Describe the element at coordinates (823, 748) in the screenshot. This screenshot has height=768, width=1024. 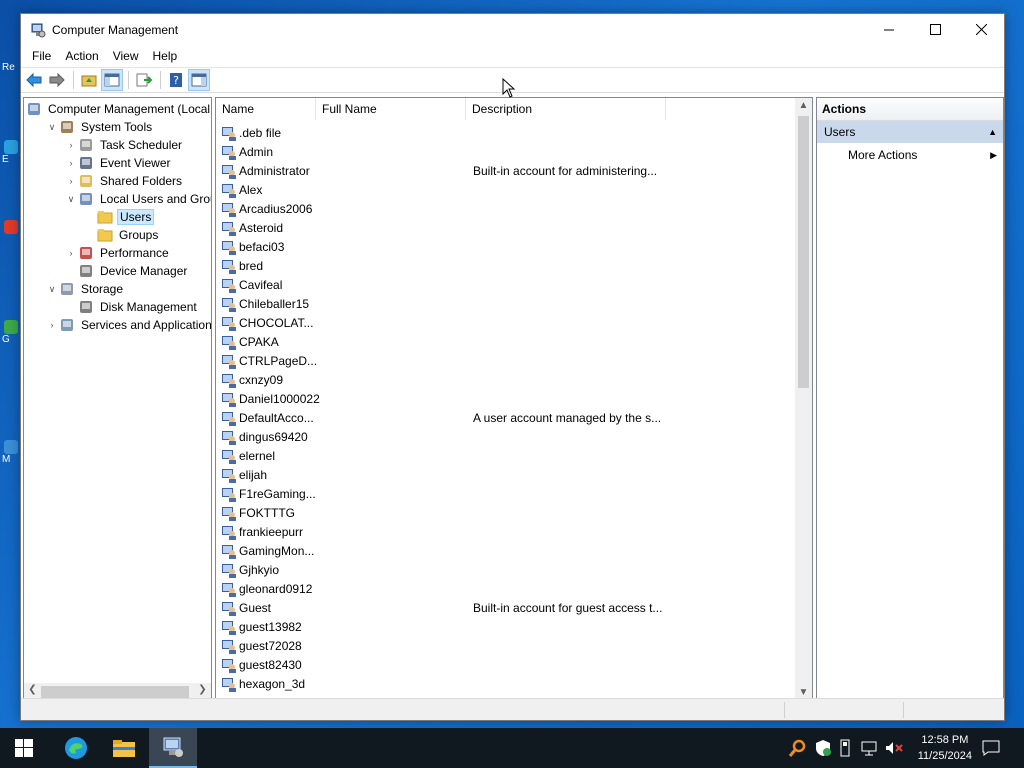
I see `security-shield-icon` at that location.